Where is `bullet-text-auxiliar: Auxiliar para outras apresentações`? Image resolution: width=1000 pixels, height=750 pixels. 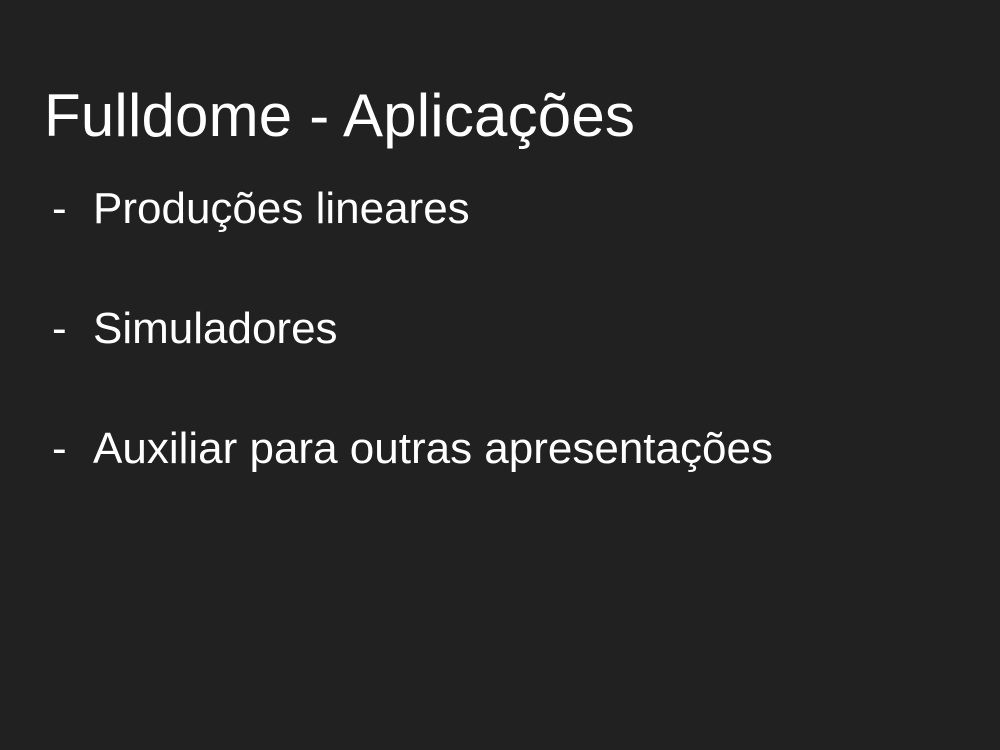
bullet-text-auxiliar: Auxiliar para outras apresentações is located at coordinates (433, 448).